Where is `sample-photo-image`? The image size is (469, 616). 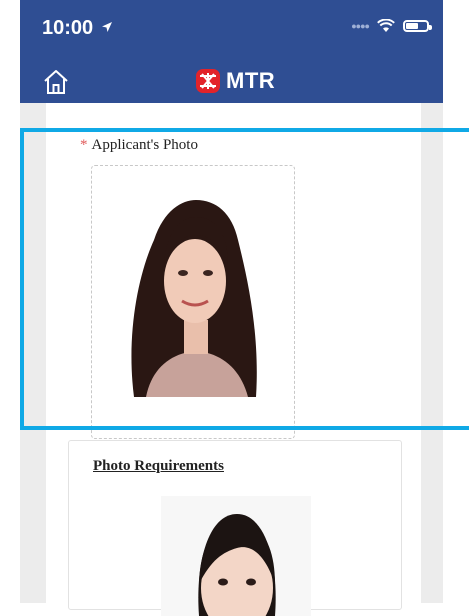
sample-photo-image is located at coordinates (236, 556).